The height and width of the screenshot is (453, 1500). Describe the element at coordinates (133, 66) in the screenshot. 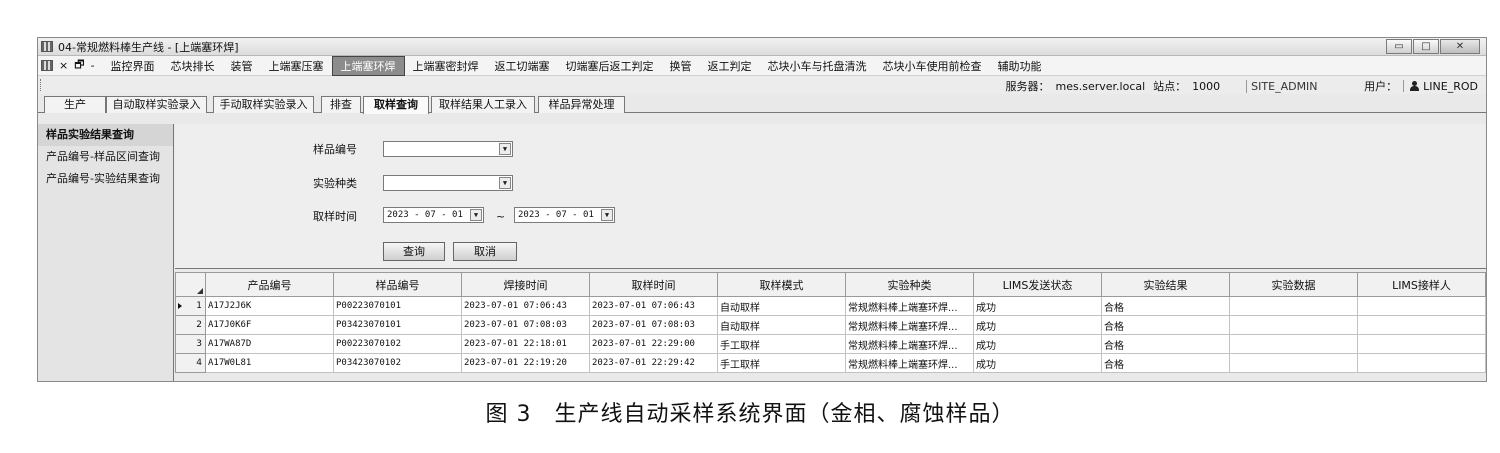

I see `menu-item: 监控界面` at that location.